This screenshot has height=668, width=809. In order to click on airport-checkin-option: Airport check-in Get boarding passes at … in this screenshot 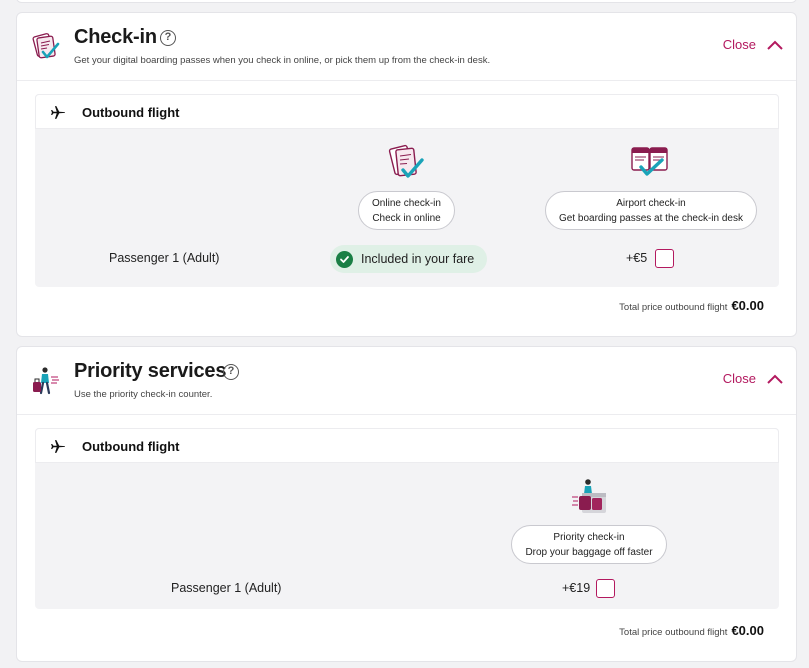, I will do `click(651, 210)`.